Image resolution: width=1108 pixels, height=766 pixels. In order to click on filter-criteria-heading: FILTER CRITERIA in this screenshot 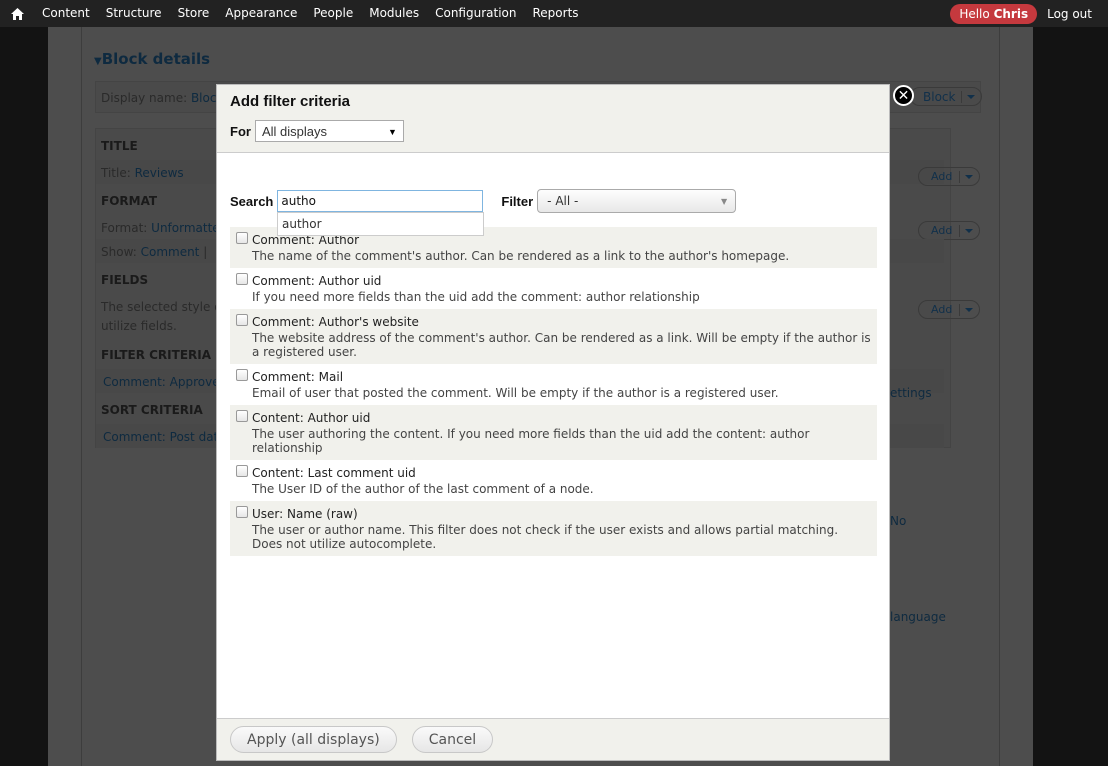, I will do `click(156, 355)`.